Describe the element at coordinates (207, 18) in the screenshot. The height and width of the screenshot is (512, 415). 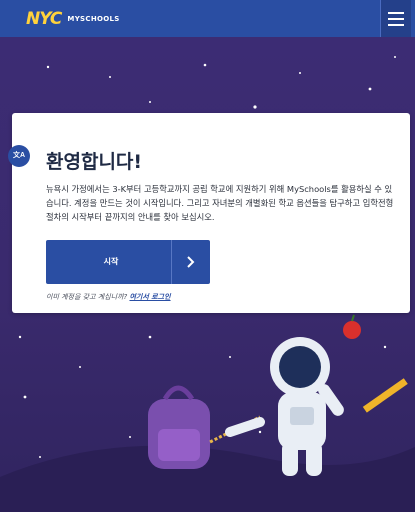
I see `top-header: NYC MYSCHOOLS` at that location.